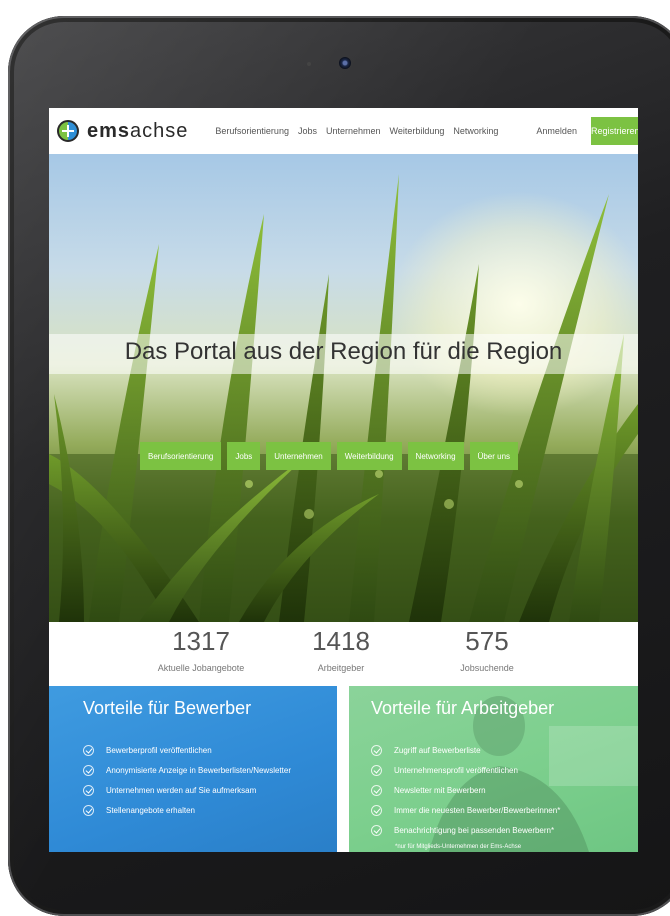  I want to click on stat-value: 575, so click(487, 641).